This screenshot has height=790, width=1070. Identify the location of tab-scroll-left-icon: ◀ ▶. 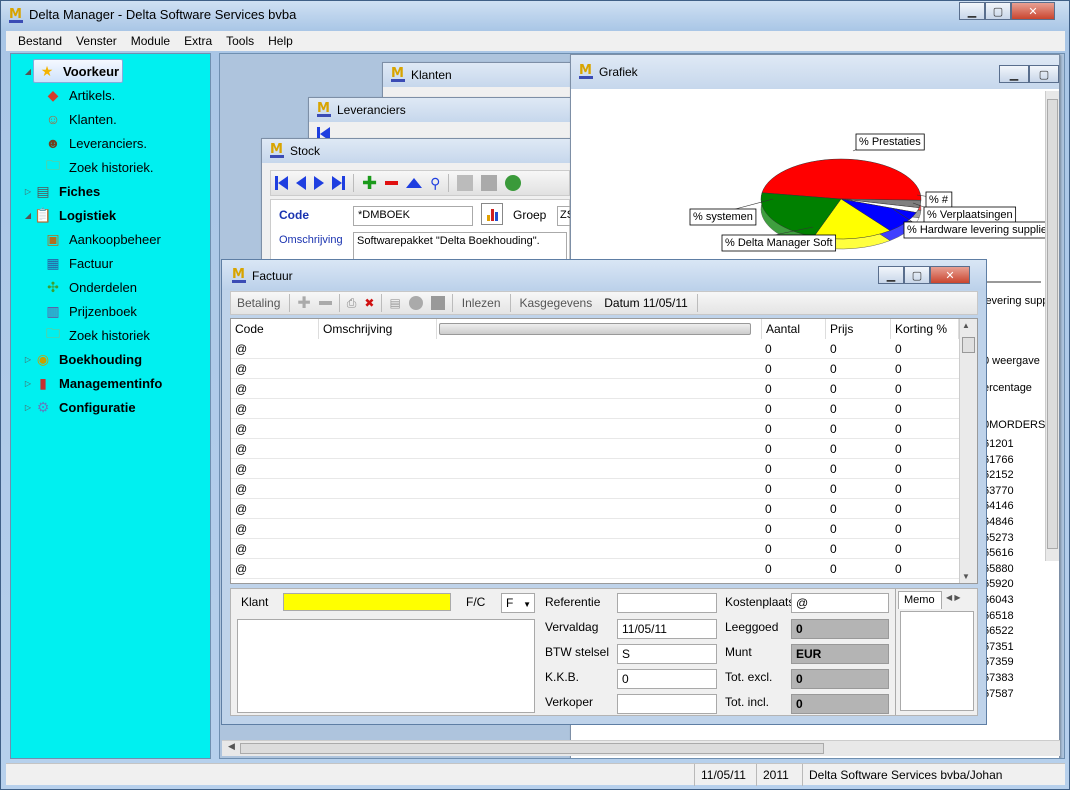
(953, 597).